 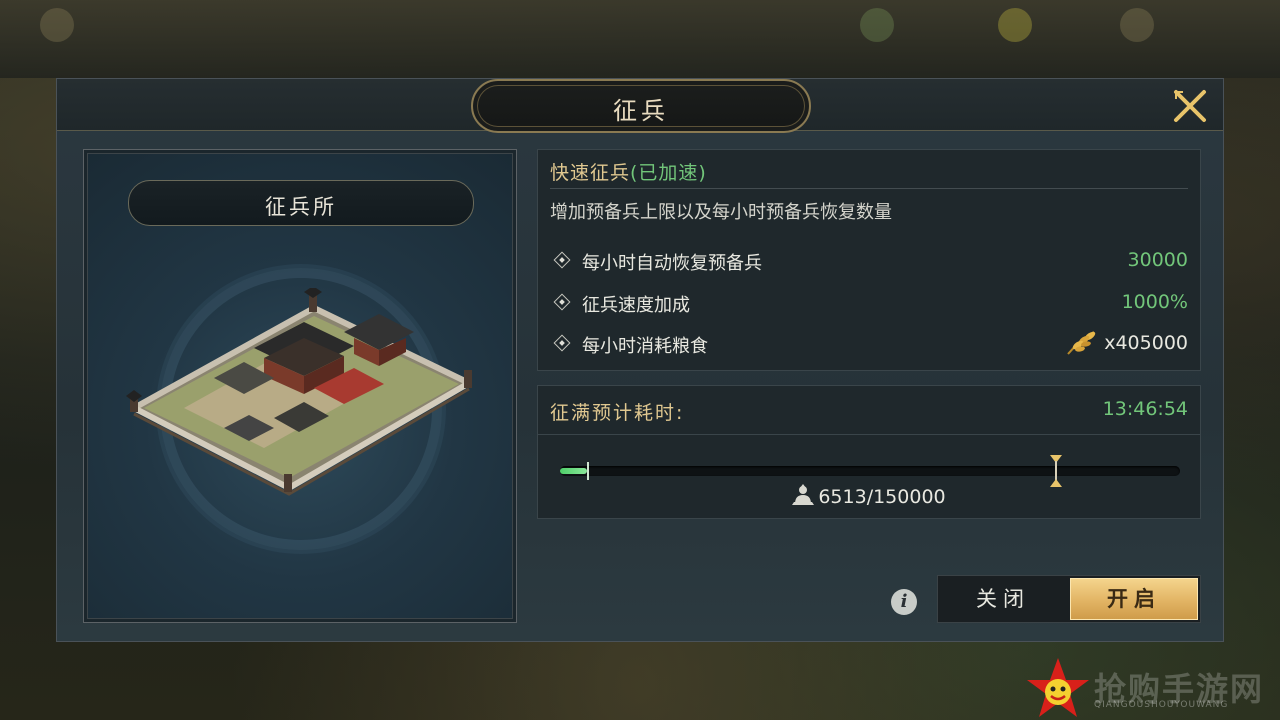 What do you see at coordinates (721, 212) in the screenshot?
I see `speed-description: 增加预备兵上限以及每小时预备兵恢复数量` at bounding box center [721, 212].